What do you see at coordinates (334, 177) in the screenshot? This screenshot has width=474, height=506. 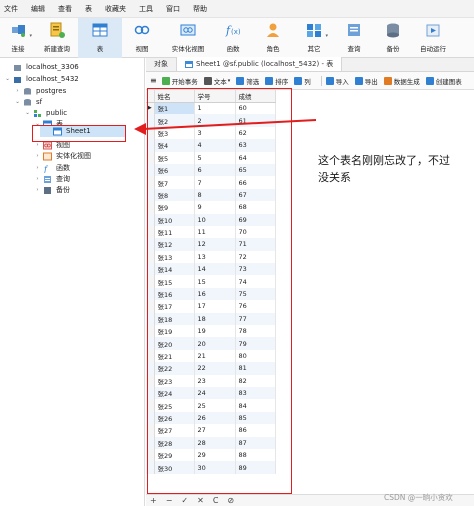 I see `annotation-line-2: 没关系` at bounding box center [334, 177].